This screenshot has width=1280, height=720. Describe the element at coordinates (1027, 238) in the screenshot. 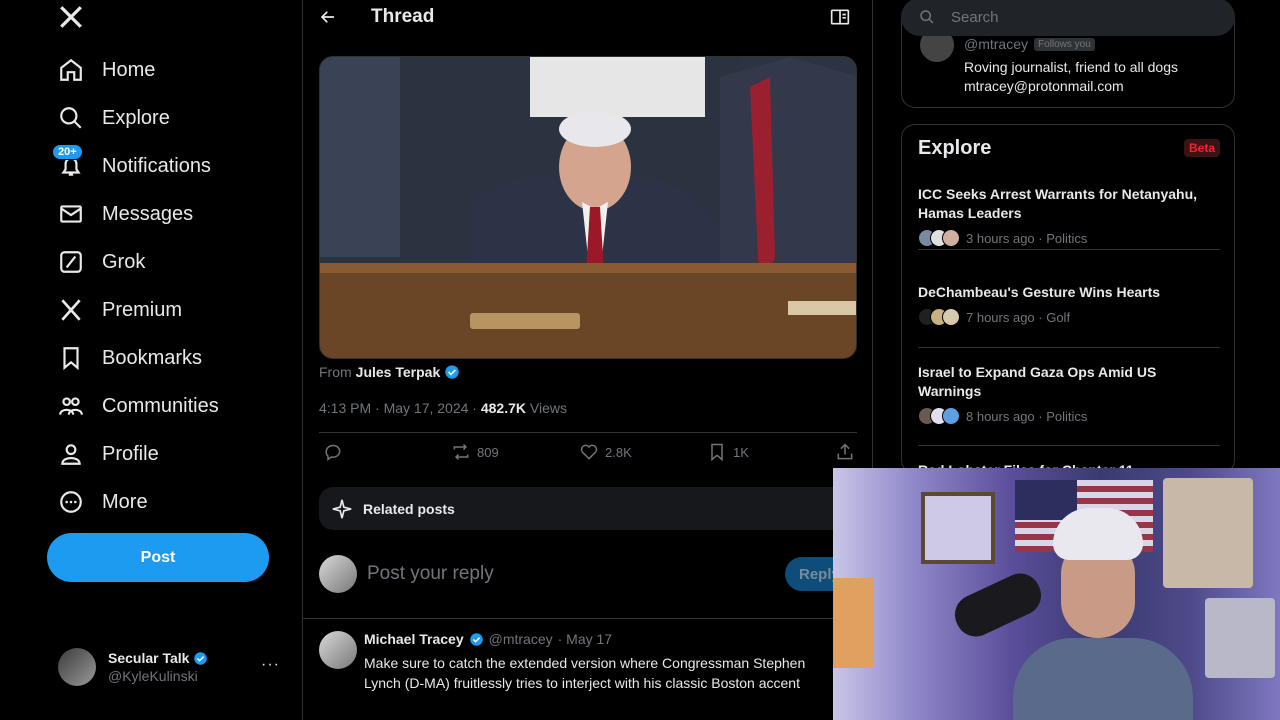

I see `explore-meta: 3 hours ago · Politics` at that location.